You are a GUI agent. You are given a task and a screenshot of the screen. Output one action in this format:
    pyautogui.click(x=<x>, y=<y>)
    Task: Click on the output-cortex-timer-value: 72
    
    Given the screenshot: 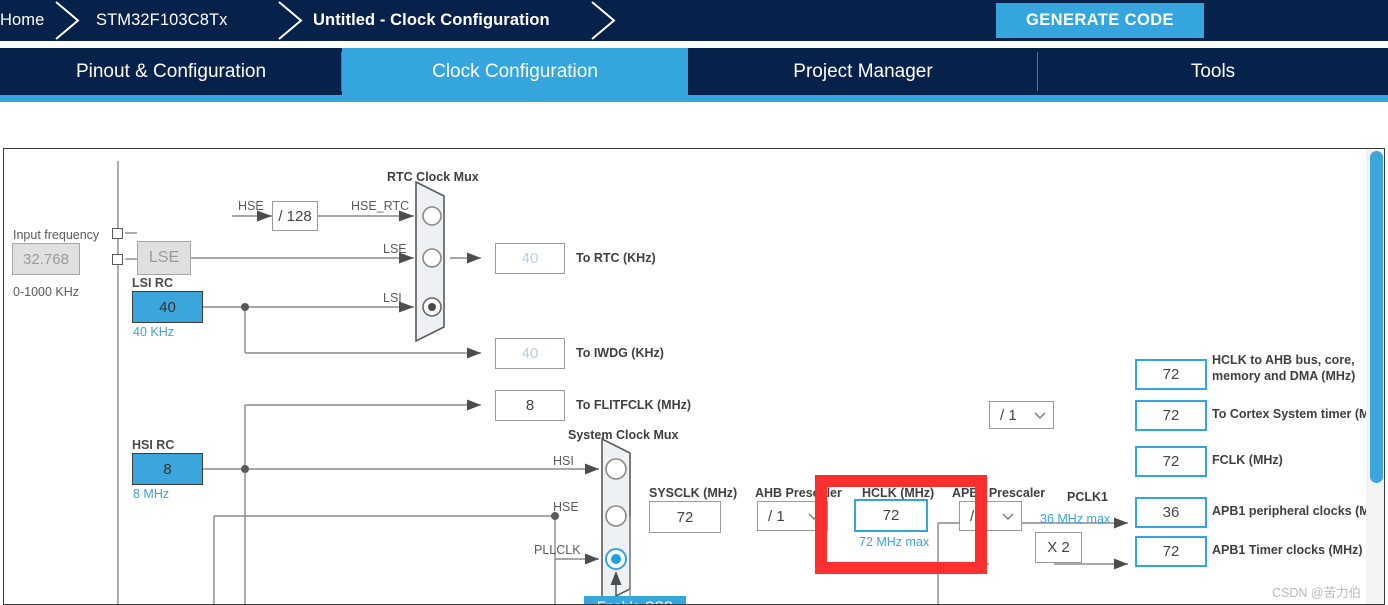 What is the action you would take?
    pyautogui.click(x=1171, y=415)
    